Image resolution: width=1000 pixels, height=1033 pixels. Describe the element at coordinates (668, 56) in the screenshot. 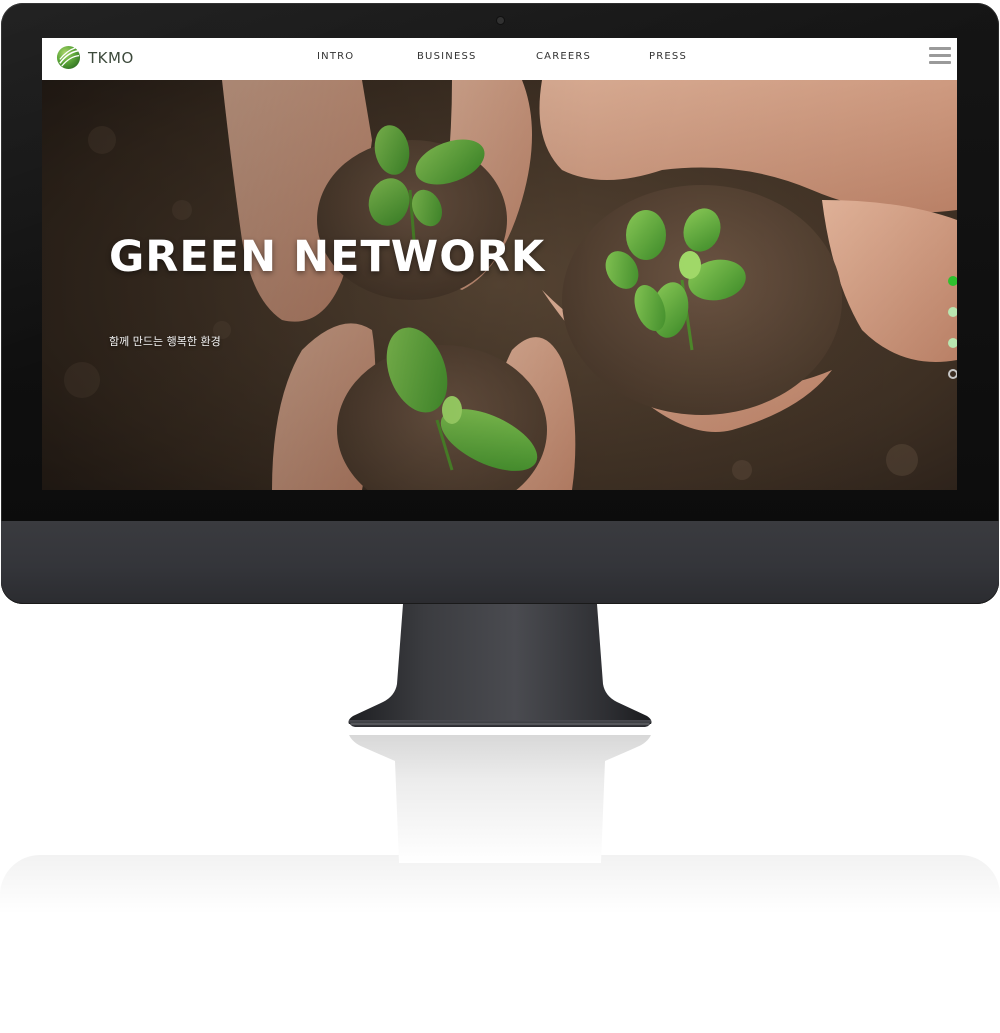

I see `nav-item-press: PRESS` at that location.